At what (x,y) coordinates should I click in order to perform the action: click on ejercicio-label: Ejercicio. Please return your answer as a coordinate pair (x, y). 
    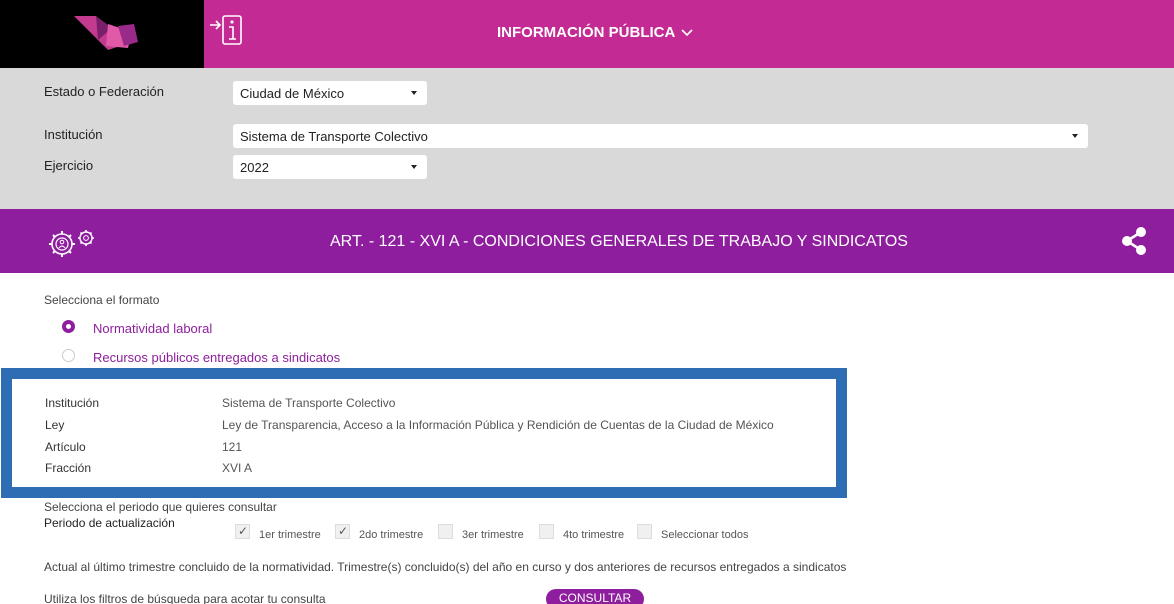
    Looking at the image, I should click on (69, 165).